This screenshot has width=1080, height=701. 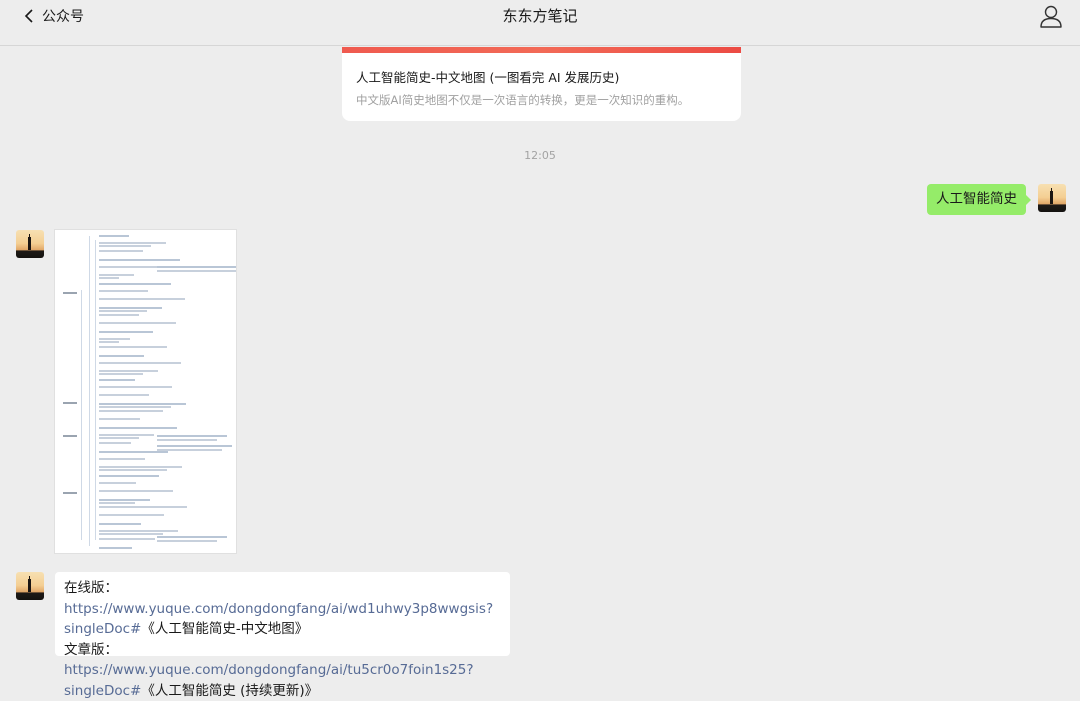 What do you see at coordinates (540, 155) in the screenshot?
I see `message-timestamp: 12:05` at bounding box center [540, 155].